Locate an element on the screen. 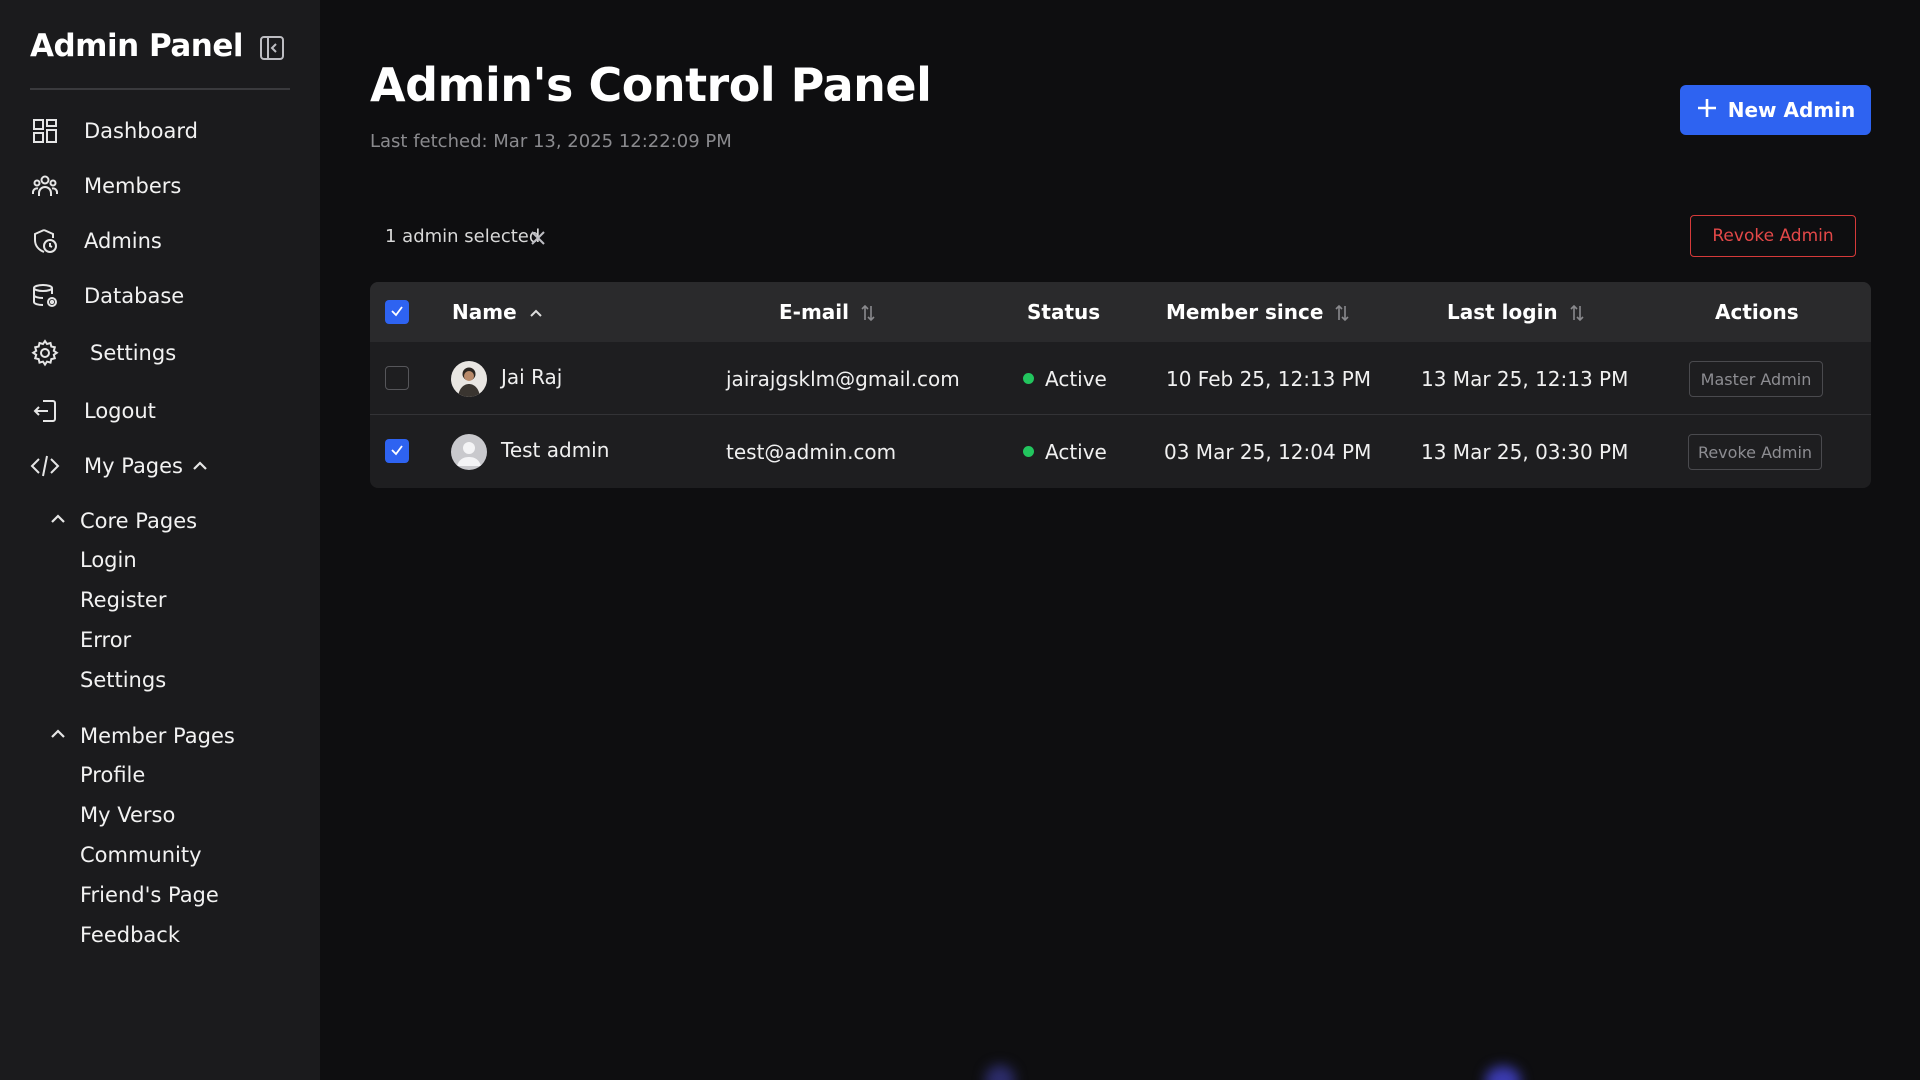 The image size is (1920, 1080). column-label: Member since is located at coordinates (1245, 312).